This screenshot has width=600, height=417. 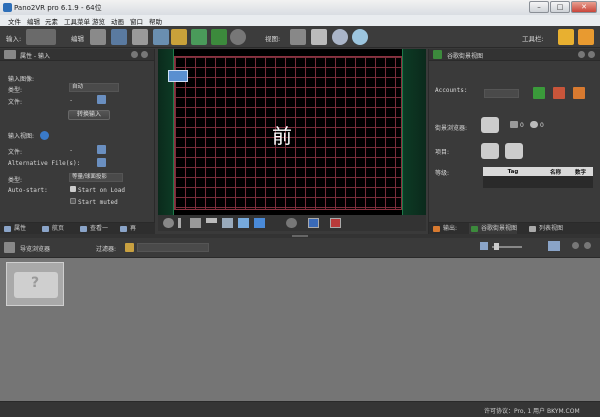 What do you see at coordinates (51, 21) in the screenshot?
I see `menu-elements: 元素` at bounding box center [51, 21].